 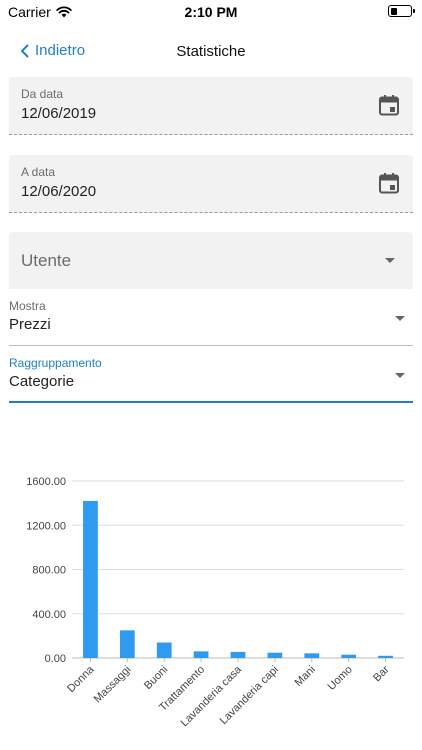 What do you see at coordinates (46, 526) in the screenshot?
I see `y-tick-label: 1200.00` at bounding box center [46, 526].